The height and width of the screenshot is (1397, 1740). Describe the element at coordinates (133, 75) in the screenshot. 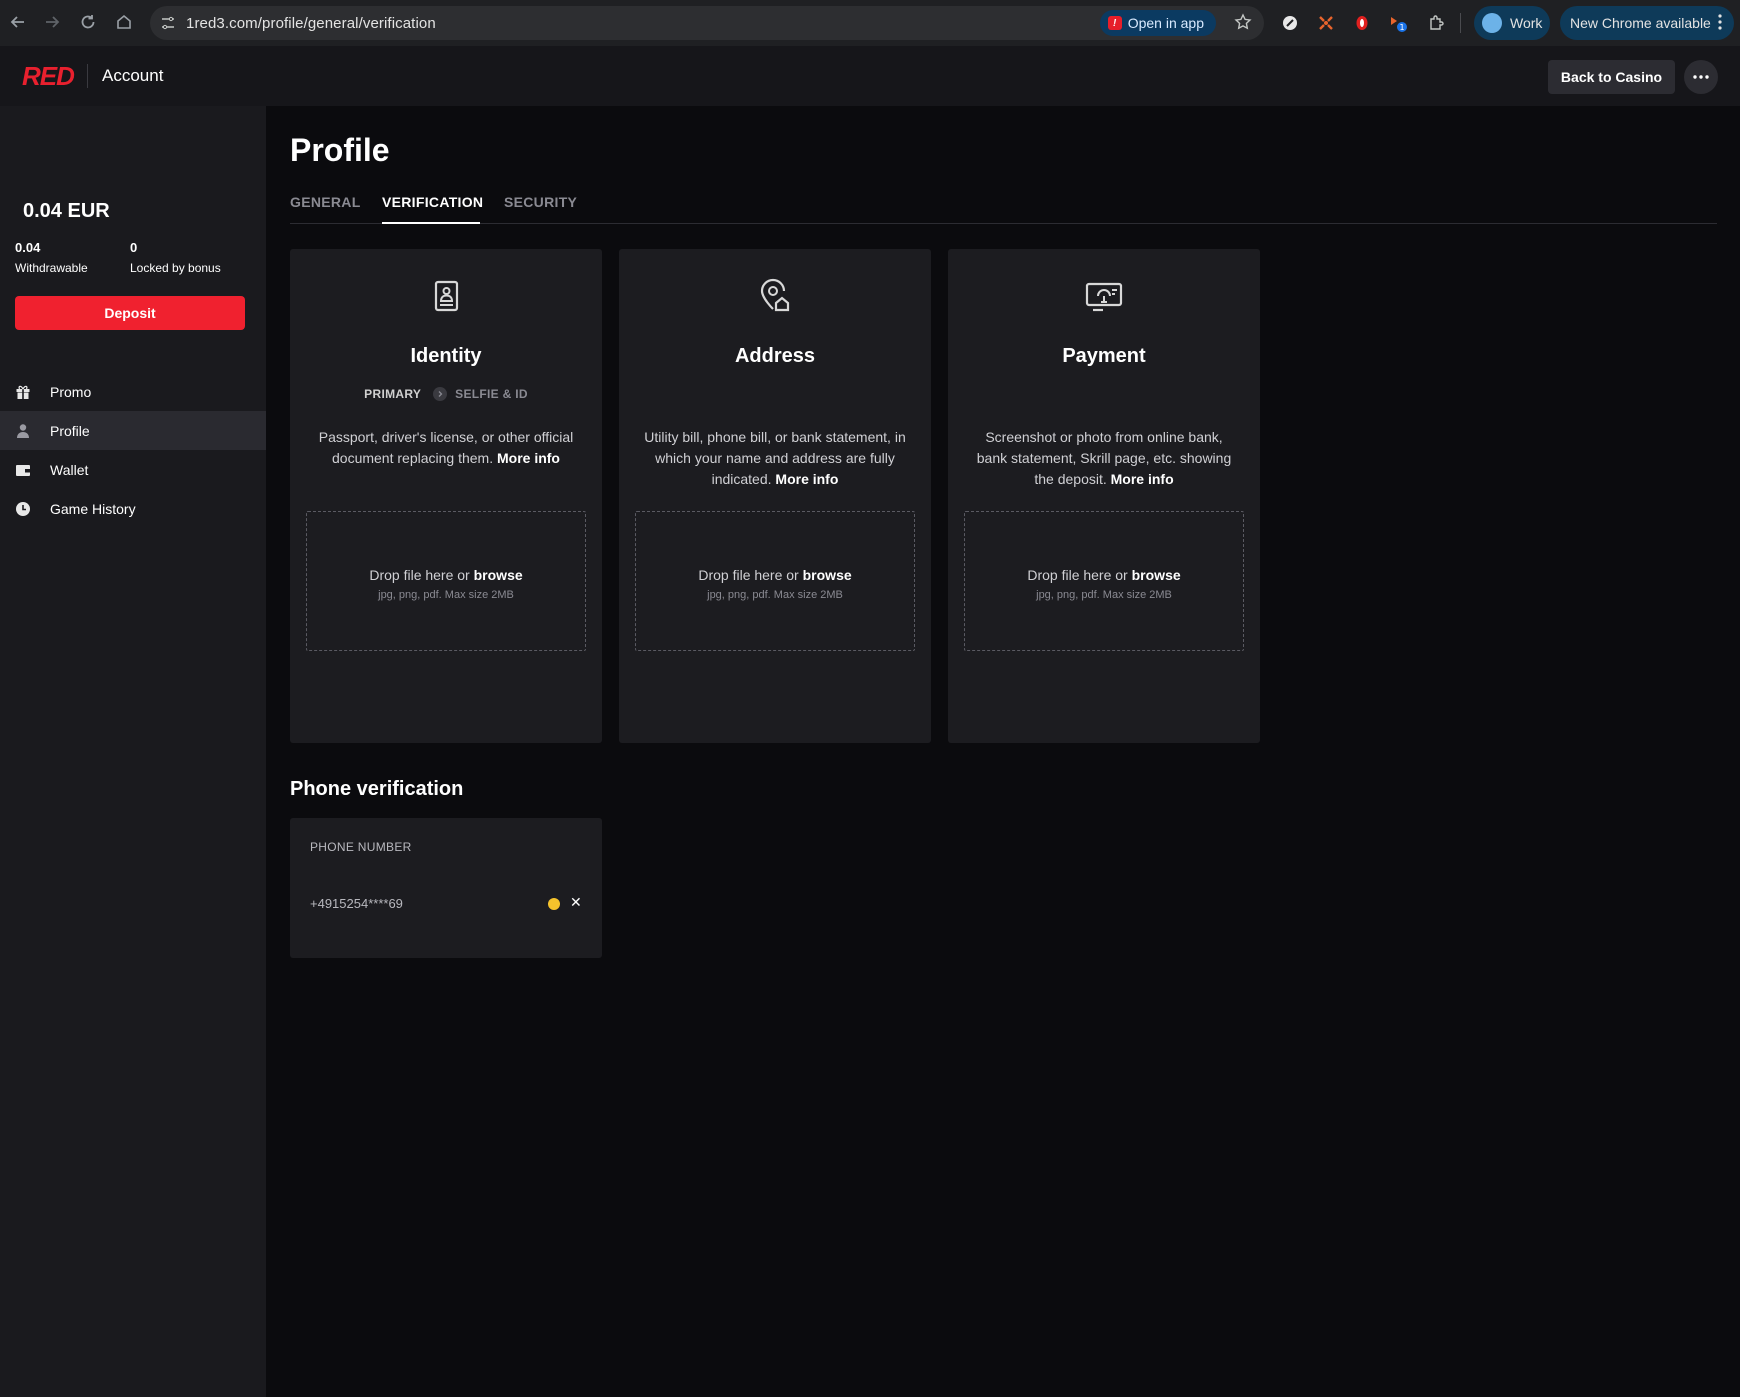

I see `header-title: Account` at that location.